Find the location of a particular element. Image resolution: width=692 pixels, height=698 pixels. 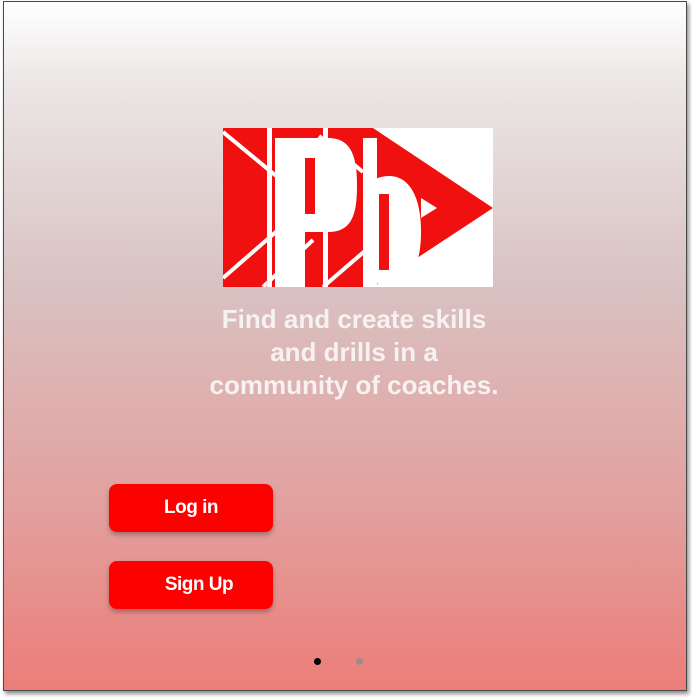

login-button-label: Log in is located at coordinates (191, 507).